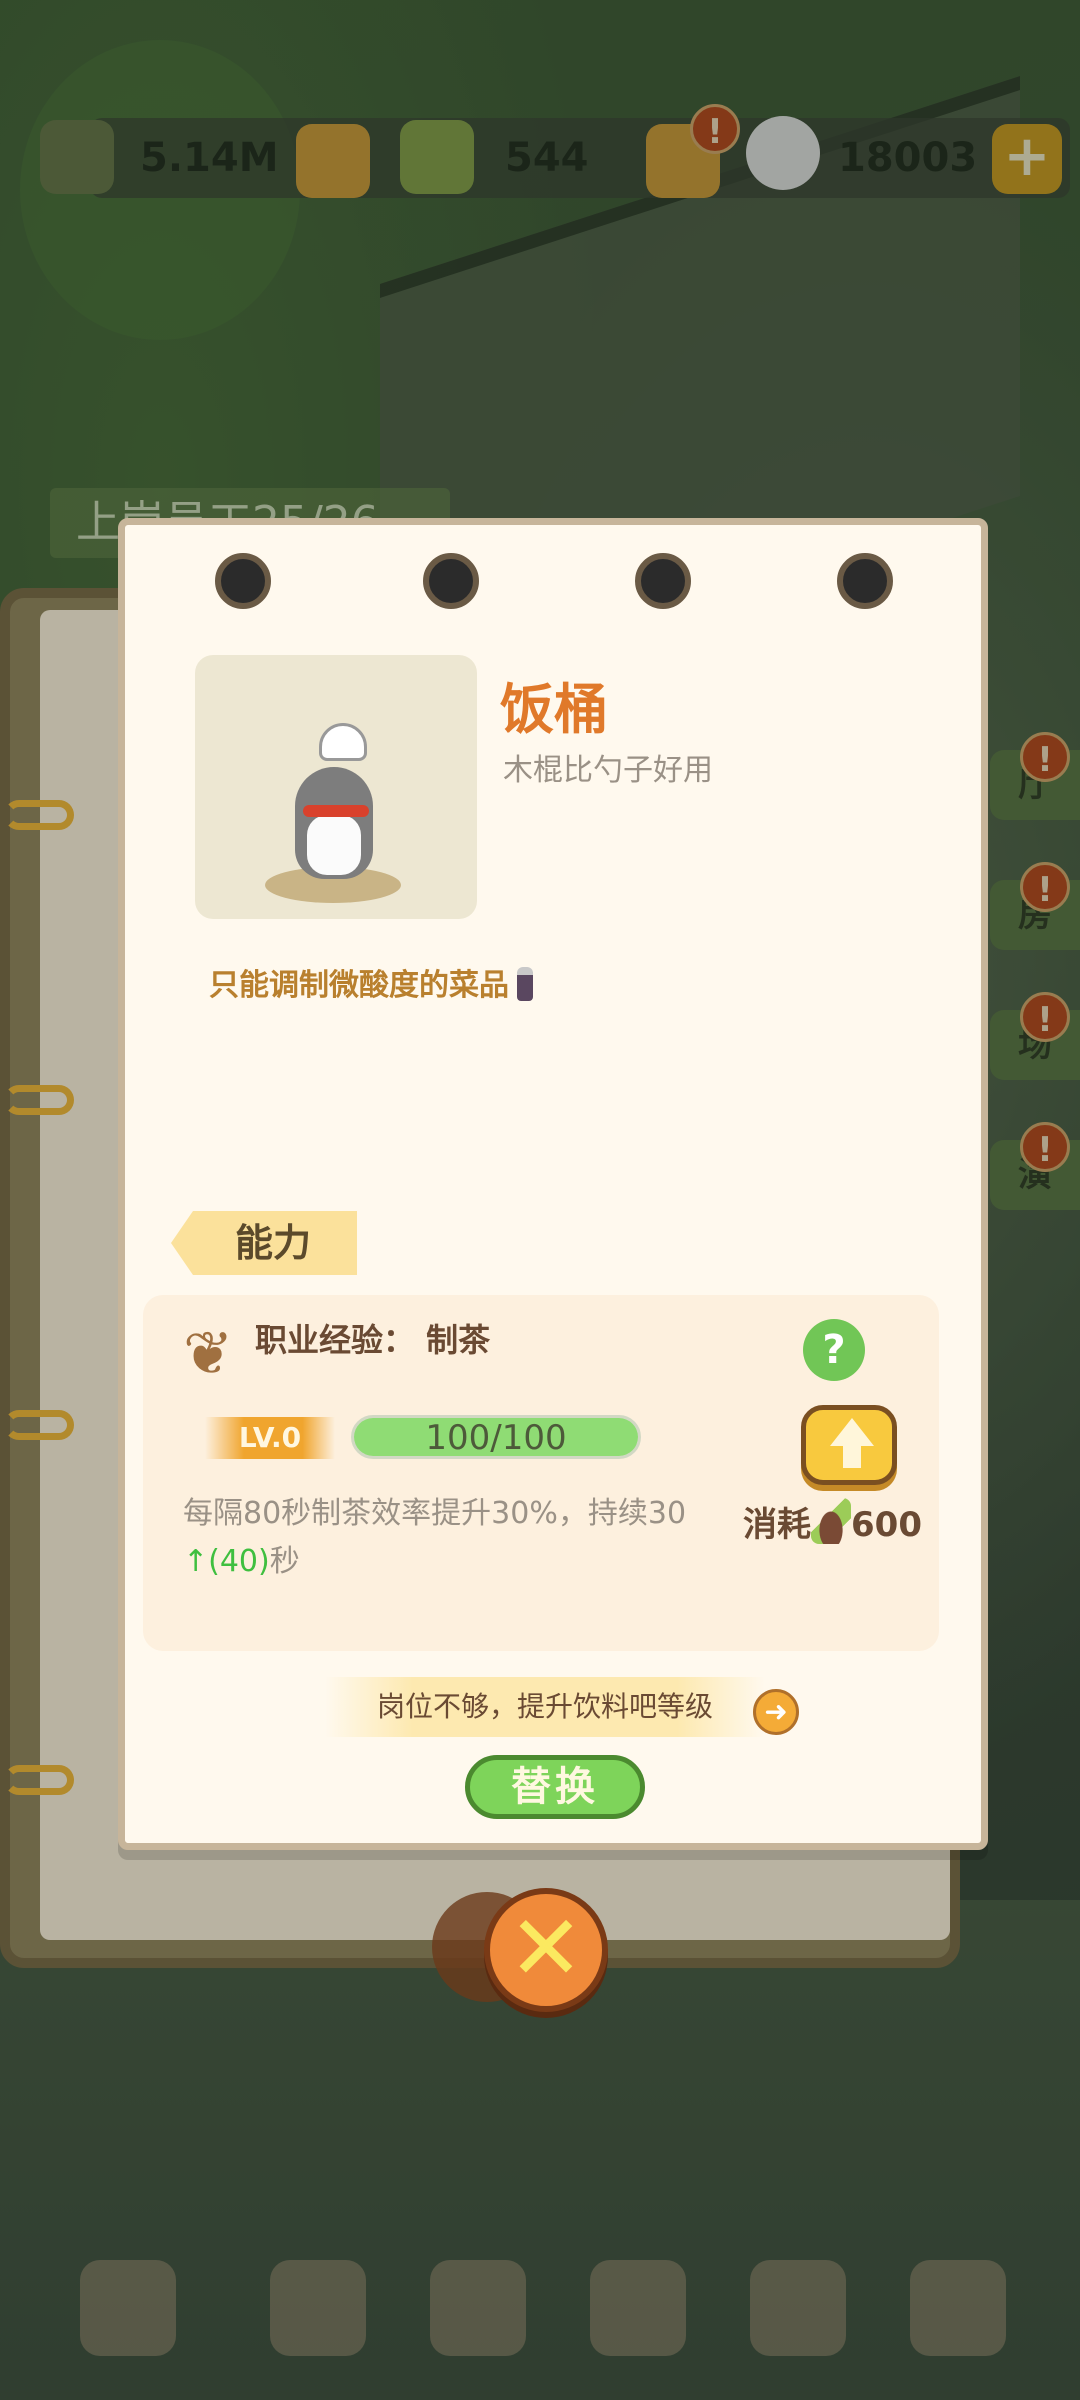  I want to click on upgrade-cost: 消耗 600, so click(832, 1521).